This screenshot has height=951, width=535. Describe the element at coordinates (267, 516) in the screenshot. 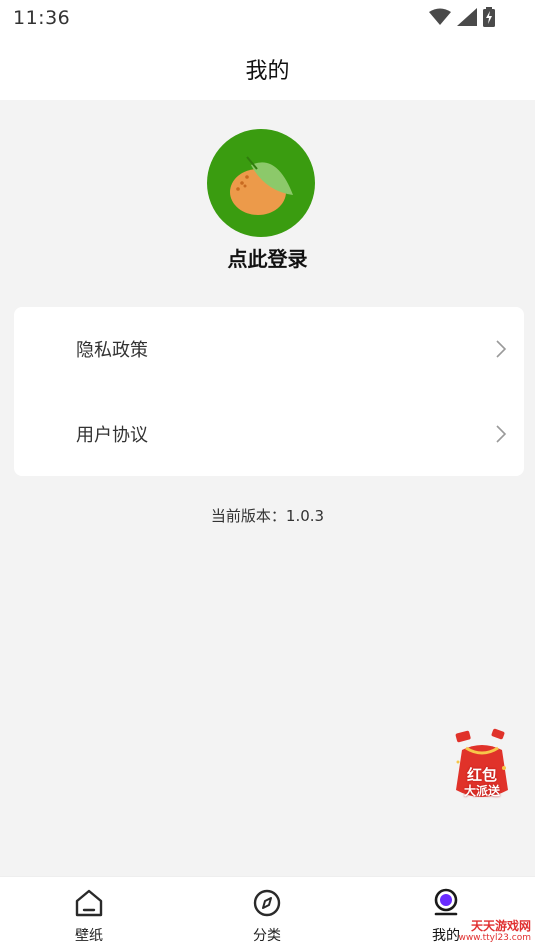

I see `version-text: 当前版本：1.0.3` at that location.